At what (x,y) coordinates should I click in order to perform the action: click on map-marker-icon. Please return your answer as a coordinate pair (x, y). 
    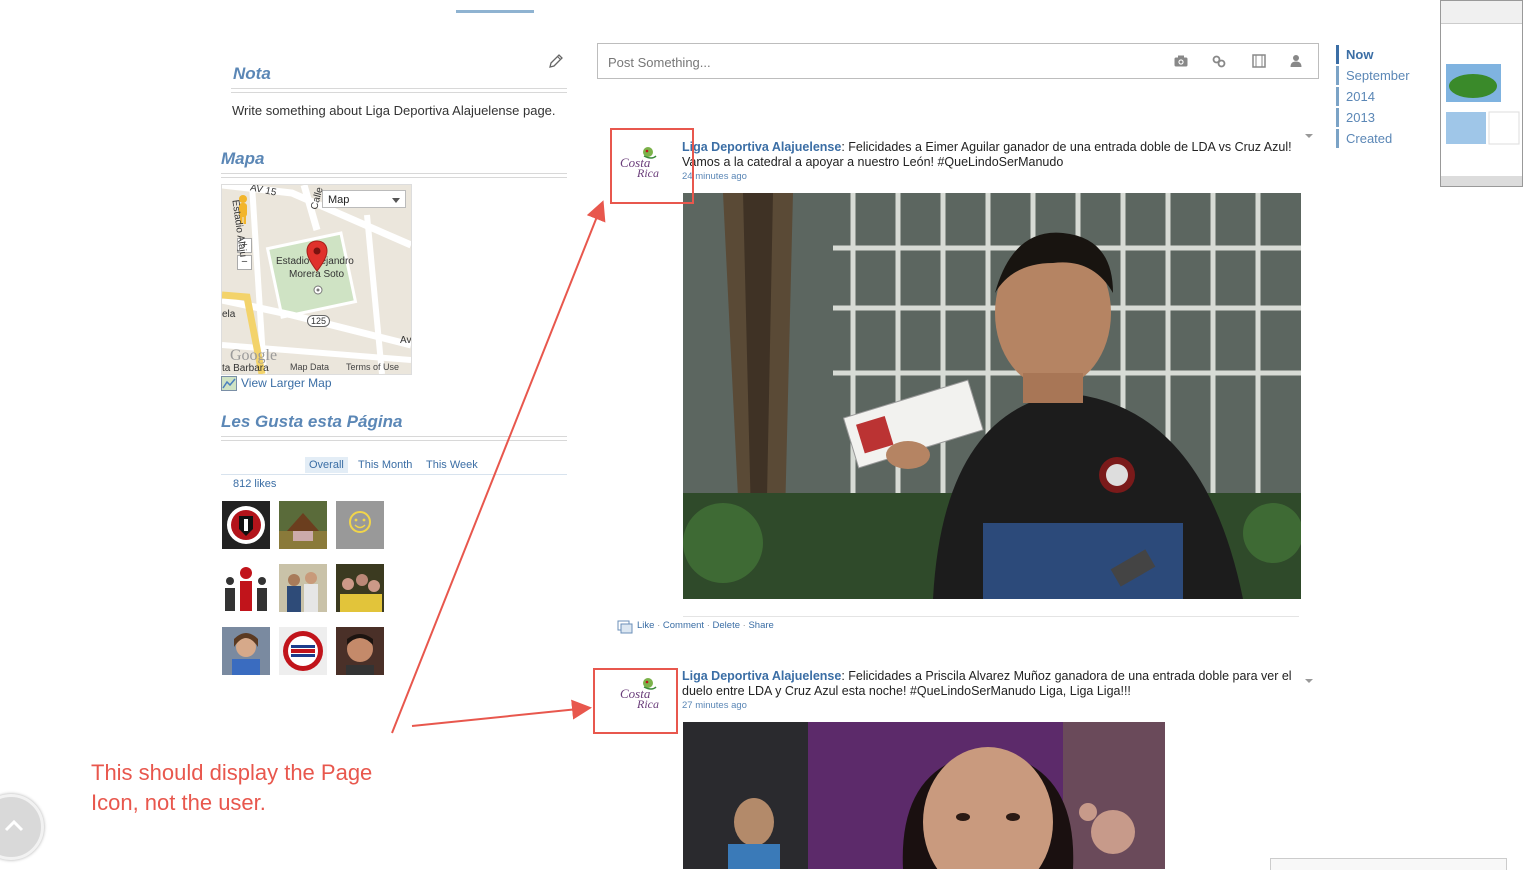
    Looking at the image, I should click on (317, 256).